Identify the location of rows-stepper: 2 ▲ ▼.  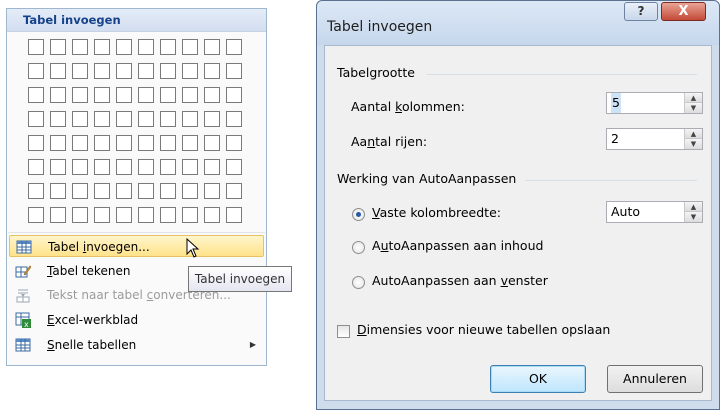
(654, 139).